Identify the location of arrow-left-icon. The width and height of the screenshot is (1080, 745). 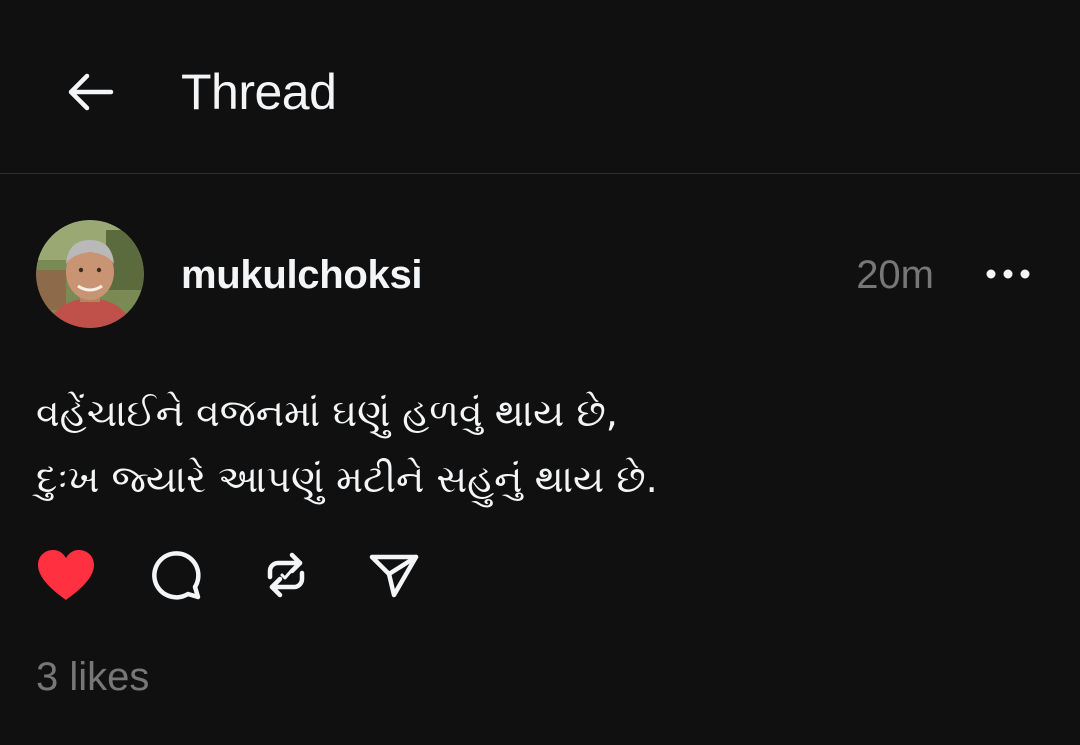
(91, 92).